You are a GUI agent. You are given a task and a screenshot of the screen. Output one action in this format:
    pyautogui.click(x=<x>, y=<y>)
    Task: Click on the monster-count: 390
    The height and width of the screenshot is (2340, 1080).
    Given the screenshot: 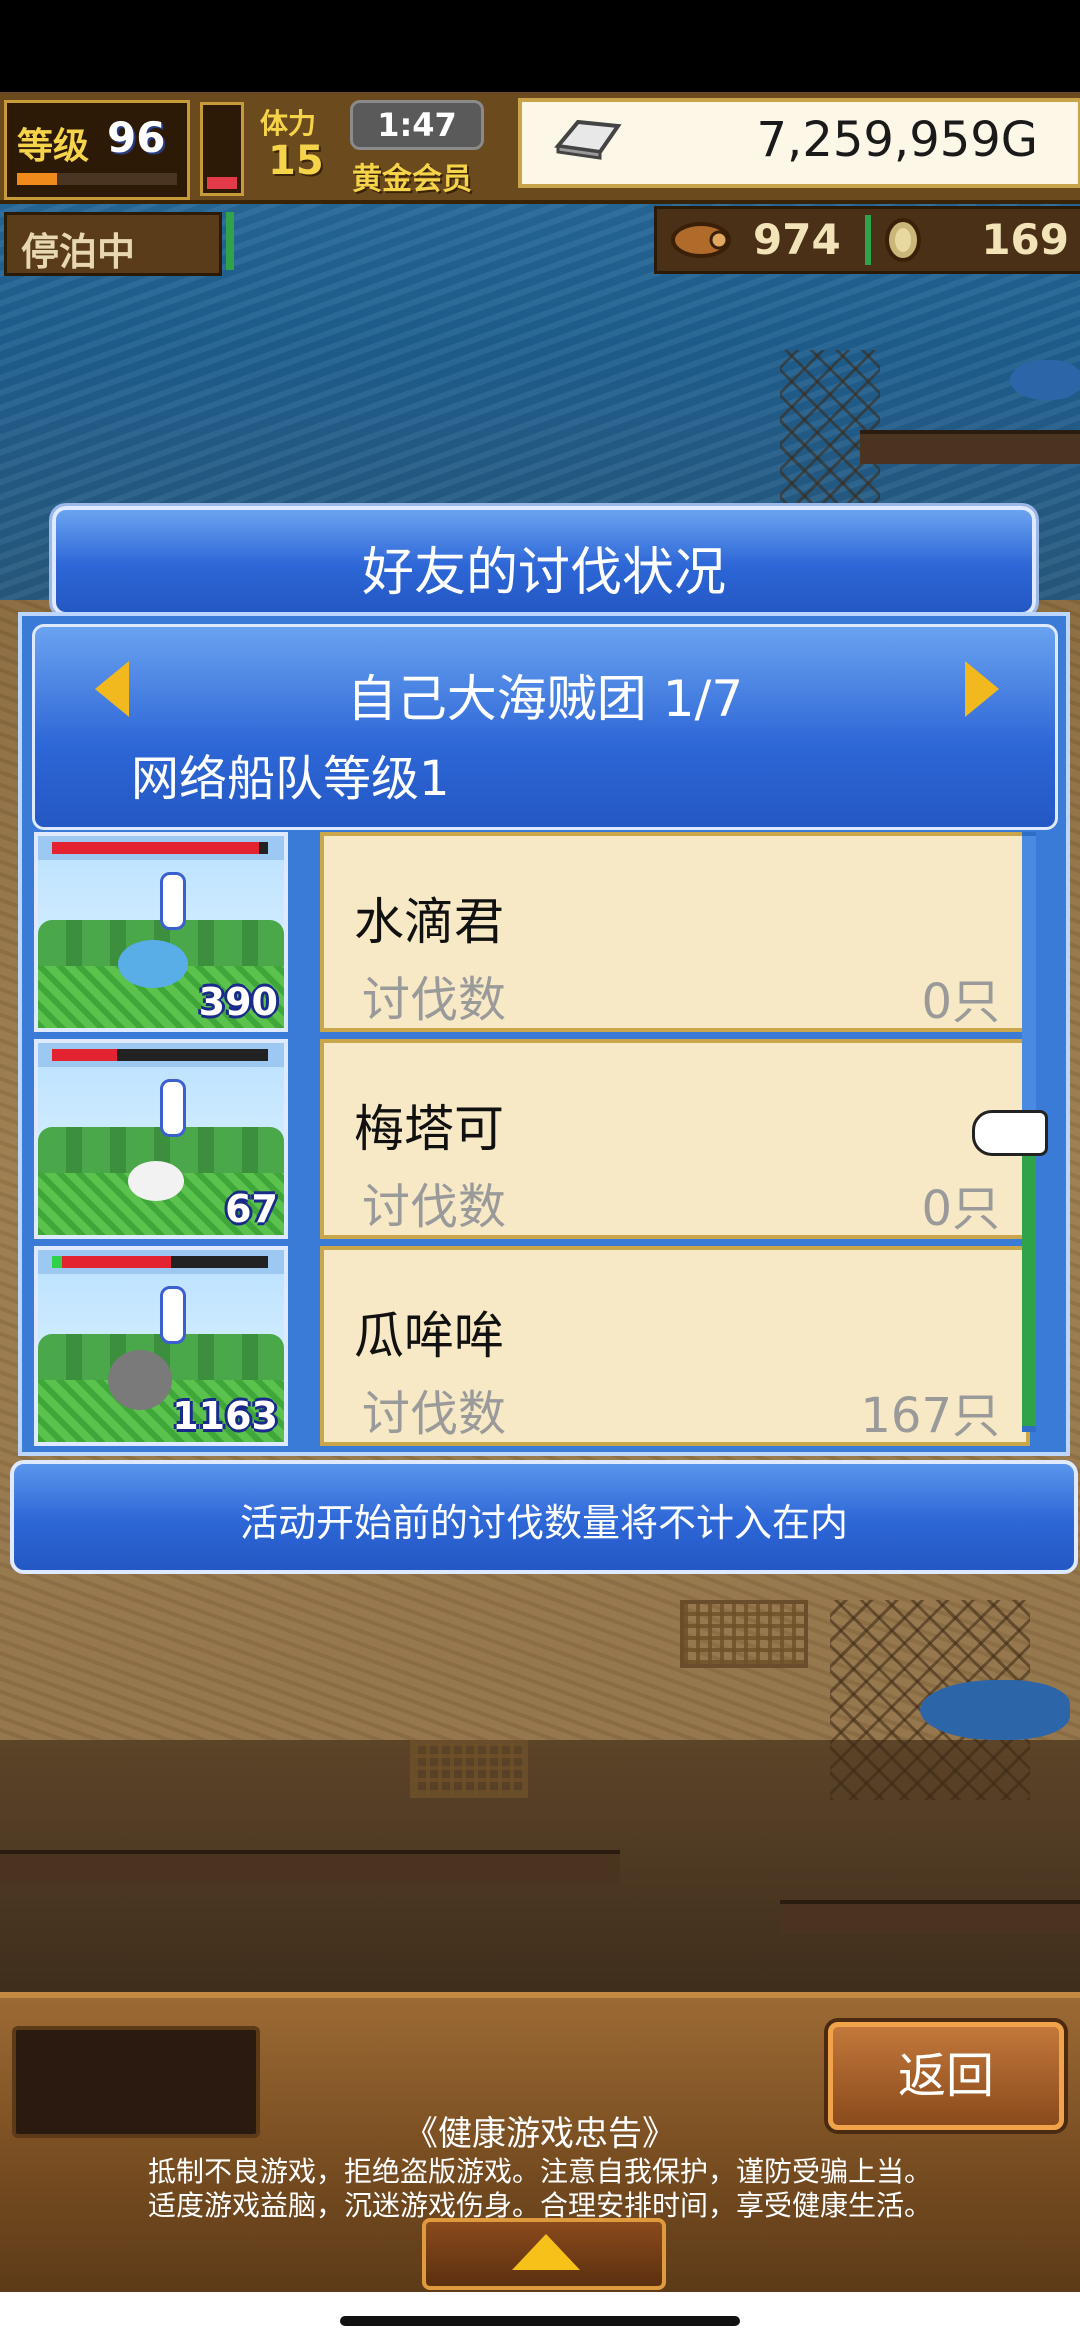 What is the action you would take?
    pyautogui.click(x=238, y=1002)
    